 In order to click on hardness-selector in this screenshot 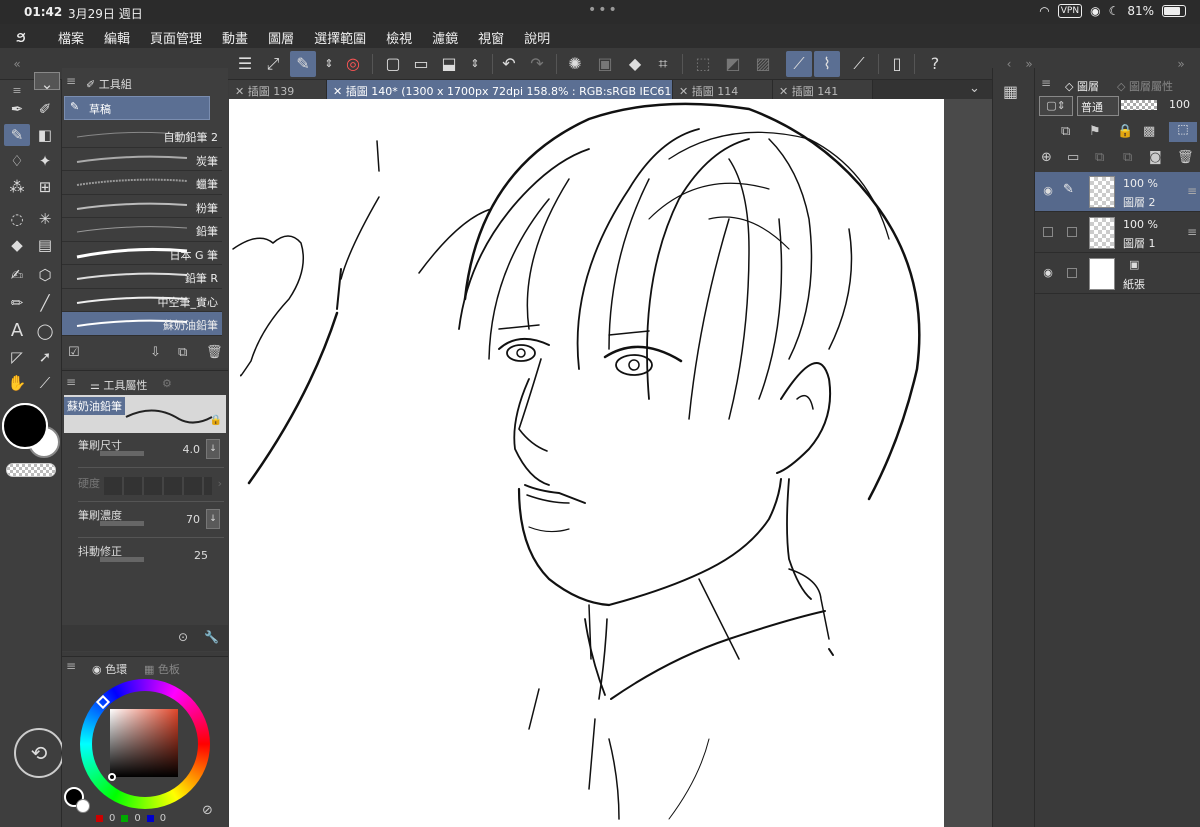, I will do `click(158, 486)`.